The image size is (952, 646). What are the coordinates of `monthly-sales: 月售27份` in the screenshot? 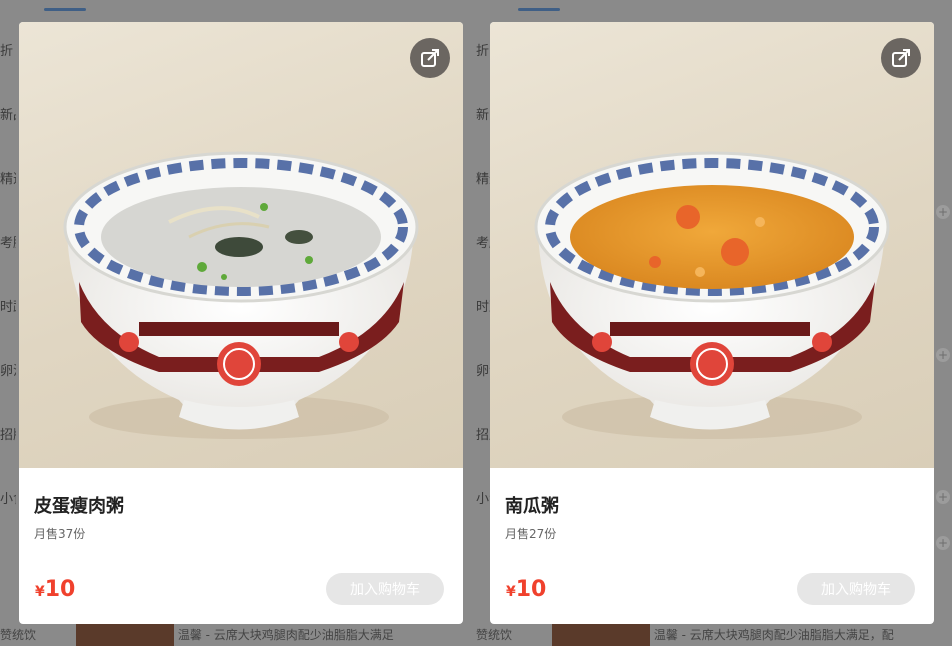 It's located at (531, 534).